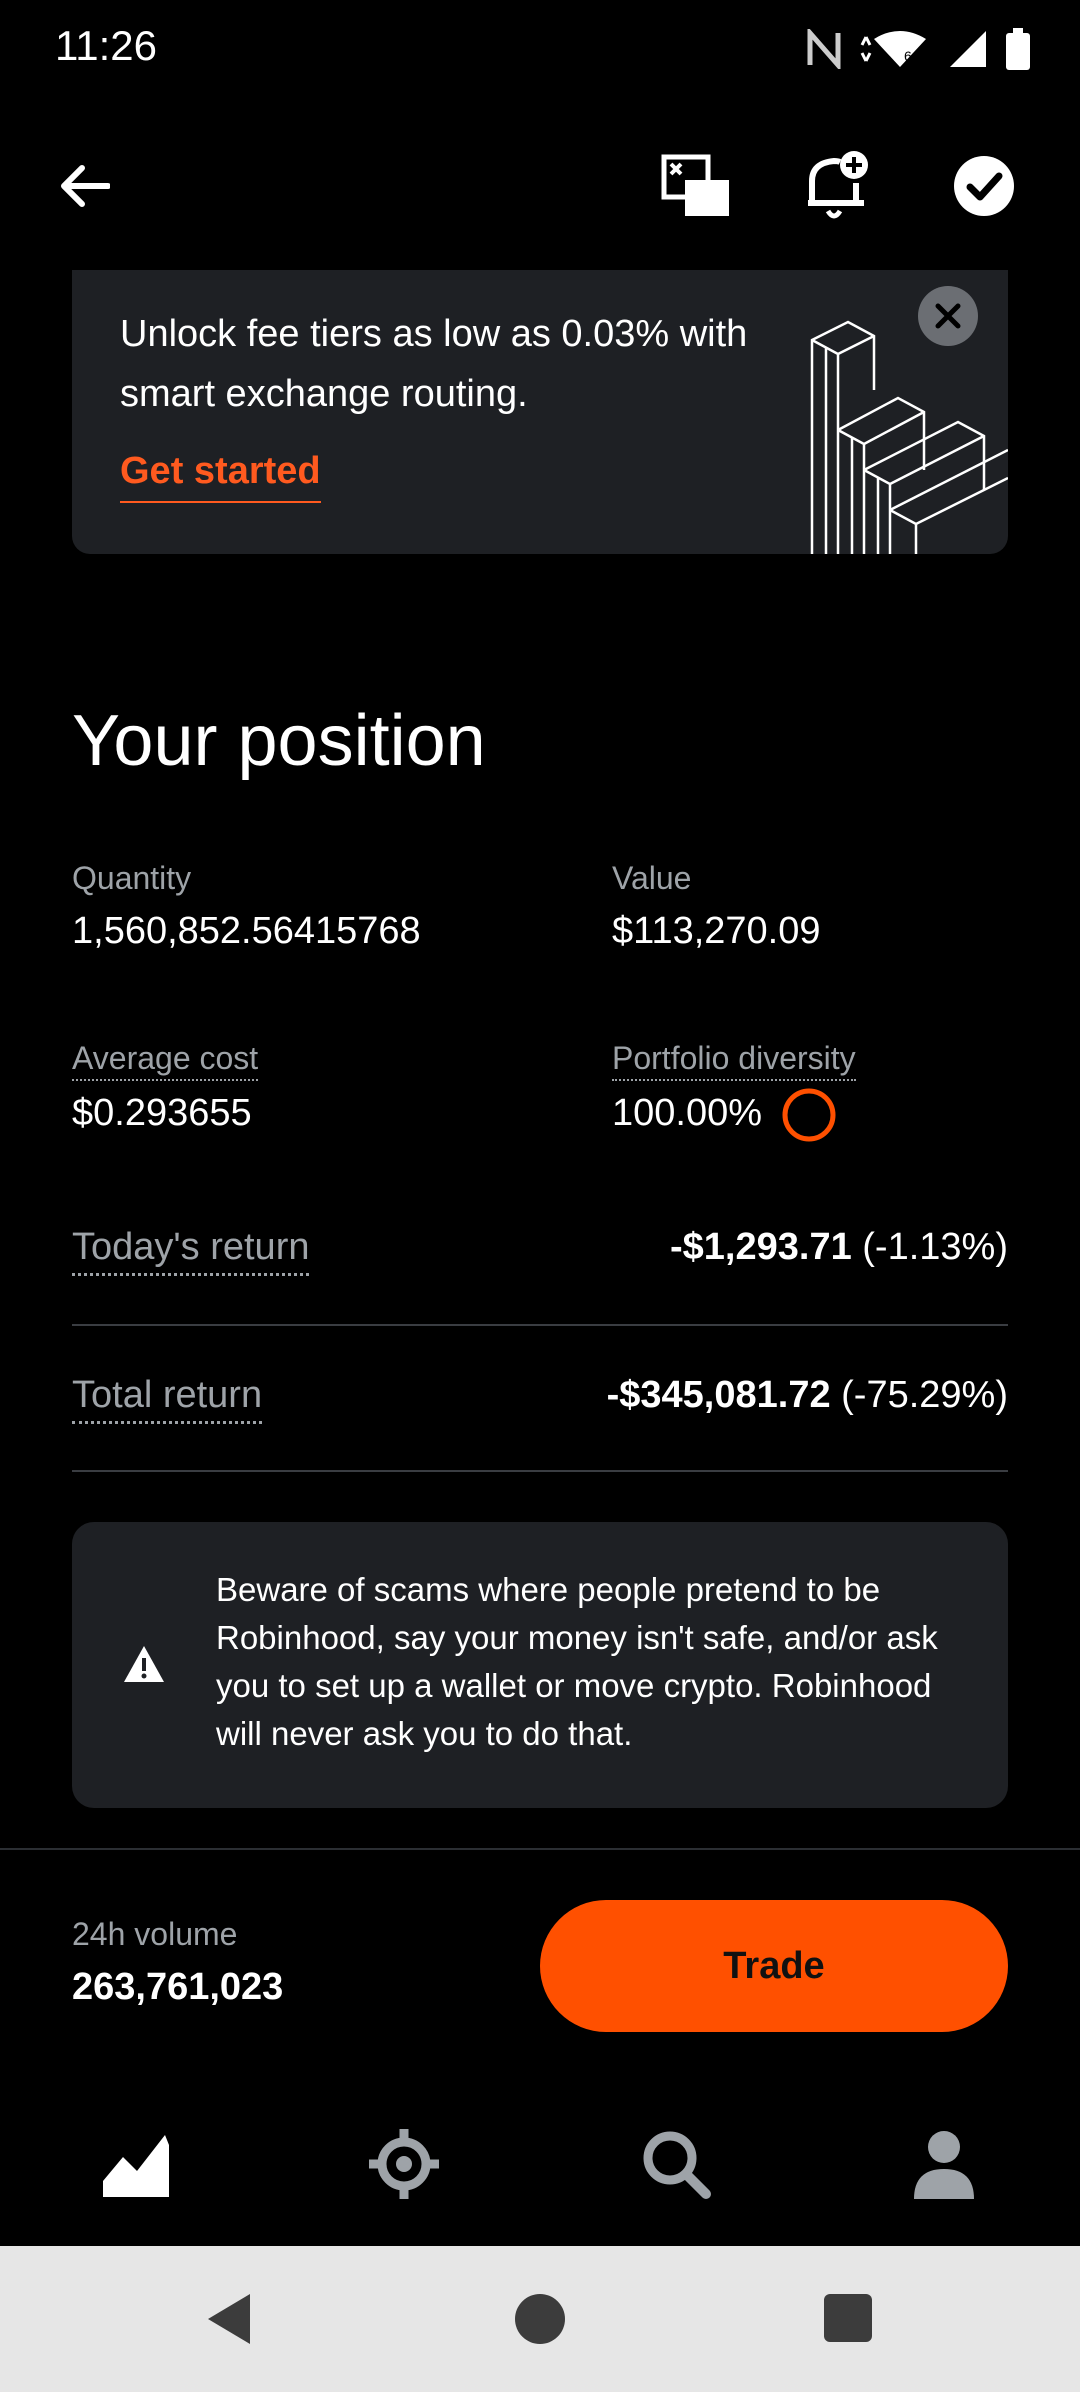 The width and height of the screenshot is (1080, 2392). I want to click on nav-account, so click(944, 2164).